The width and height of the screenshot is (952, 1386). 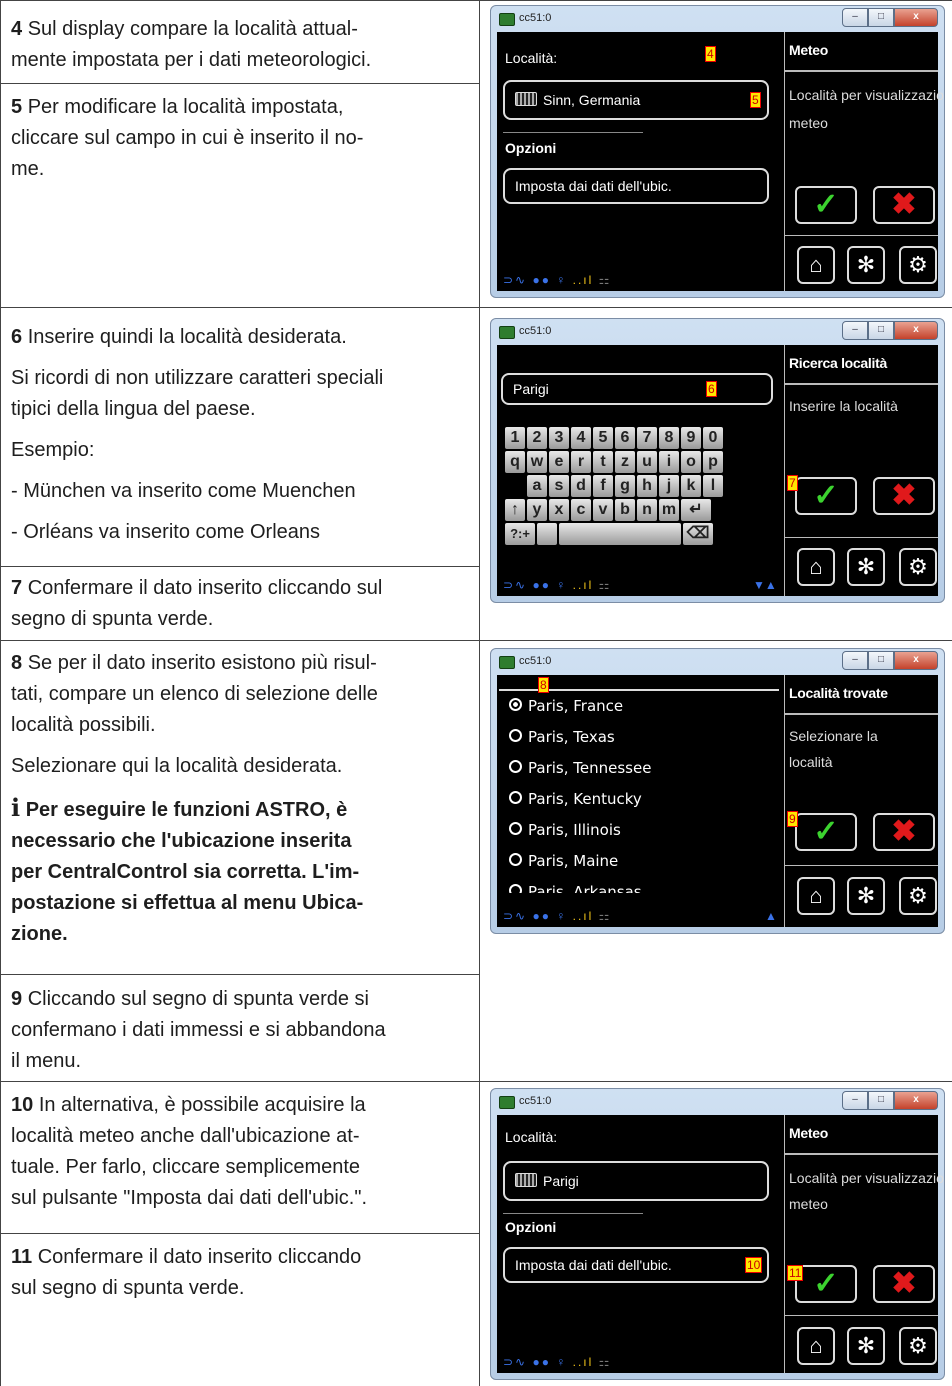 I want to click on key: h, so click(x=647, y=486).